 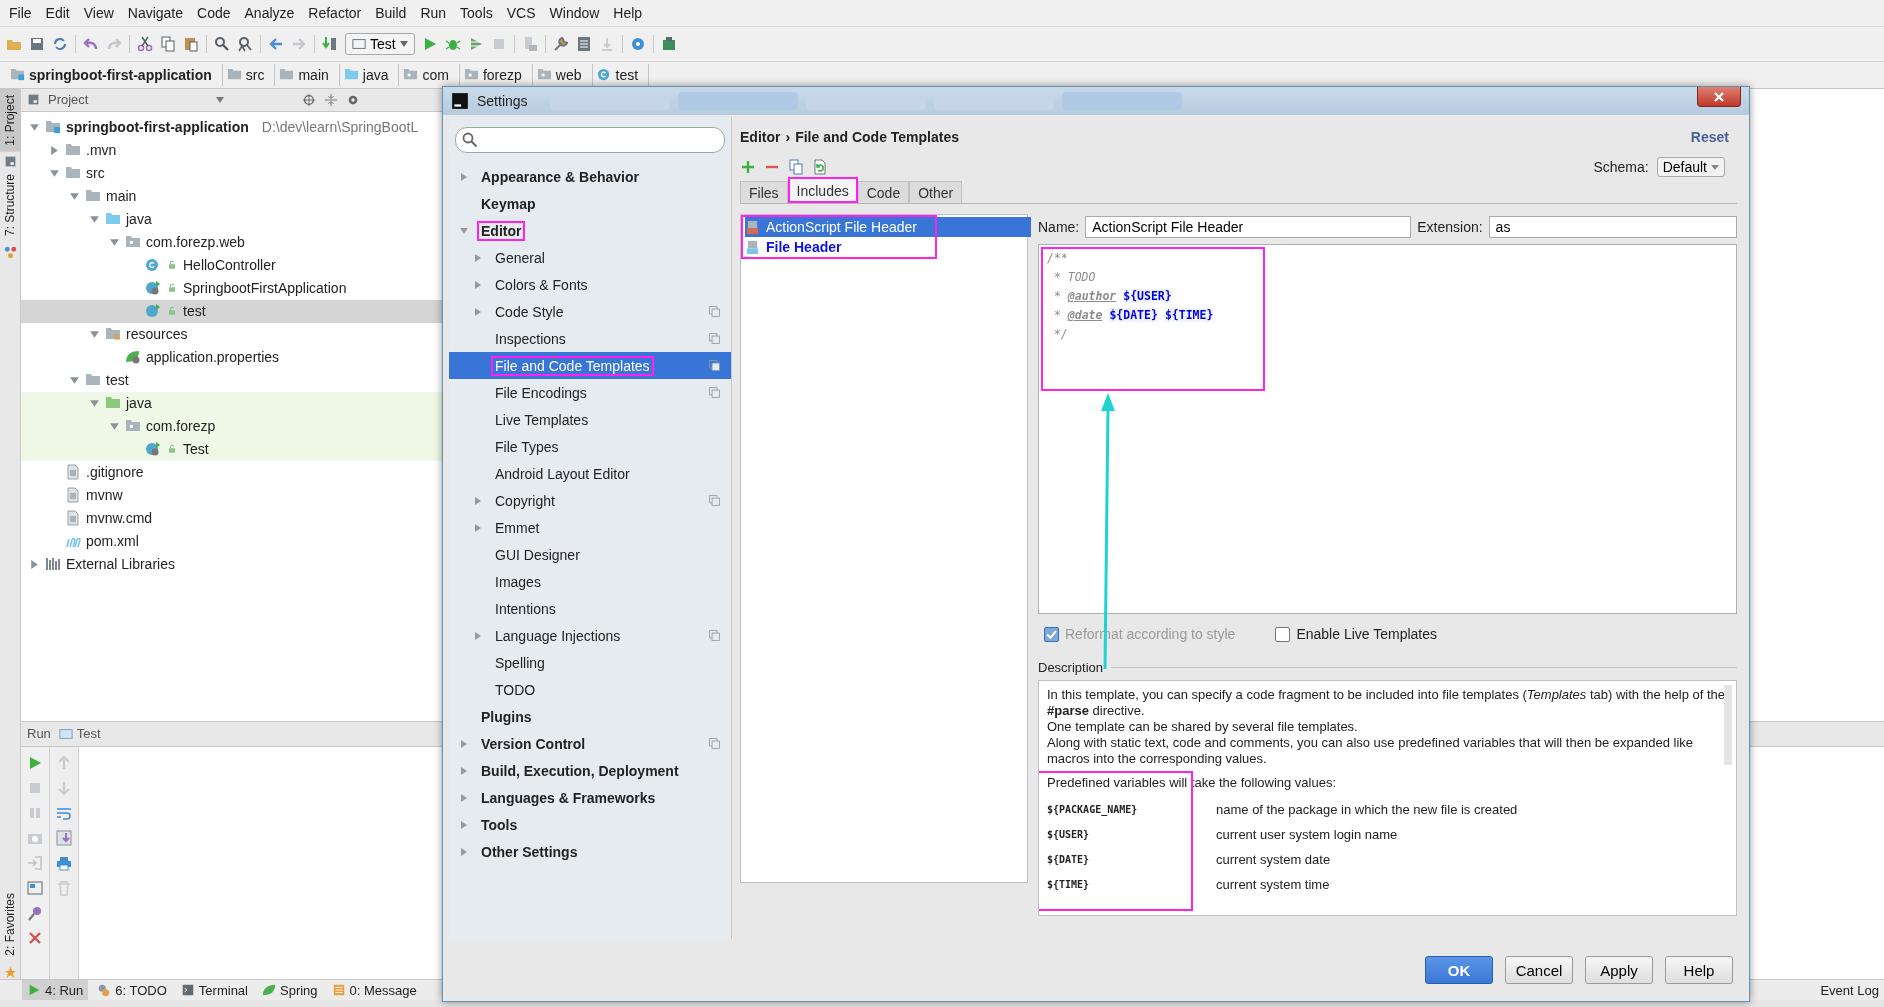 I want to click on tab: Files, so click(x=764, y=192).